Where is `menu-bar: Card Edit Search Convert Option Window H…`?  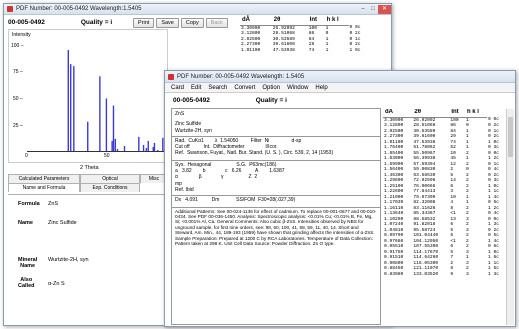 menu-bar: Card Edit Search Convert Option Window H… is located at coordinates (340, 88).